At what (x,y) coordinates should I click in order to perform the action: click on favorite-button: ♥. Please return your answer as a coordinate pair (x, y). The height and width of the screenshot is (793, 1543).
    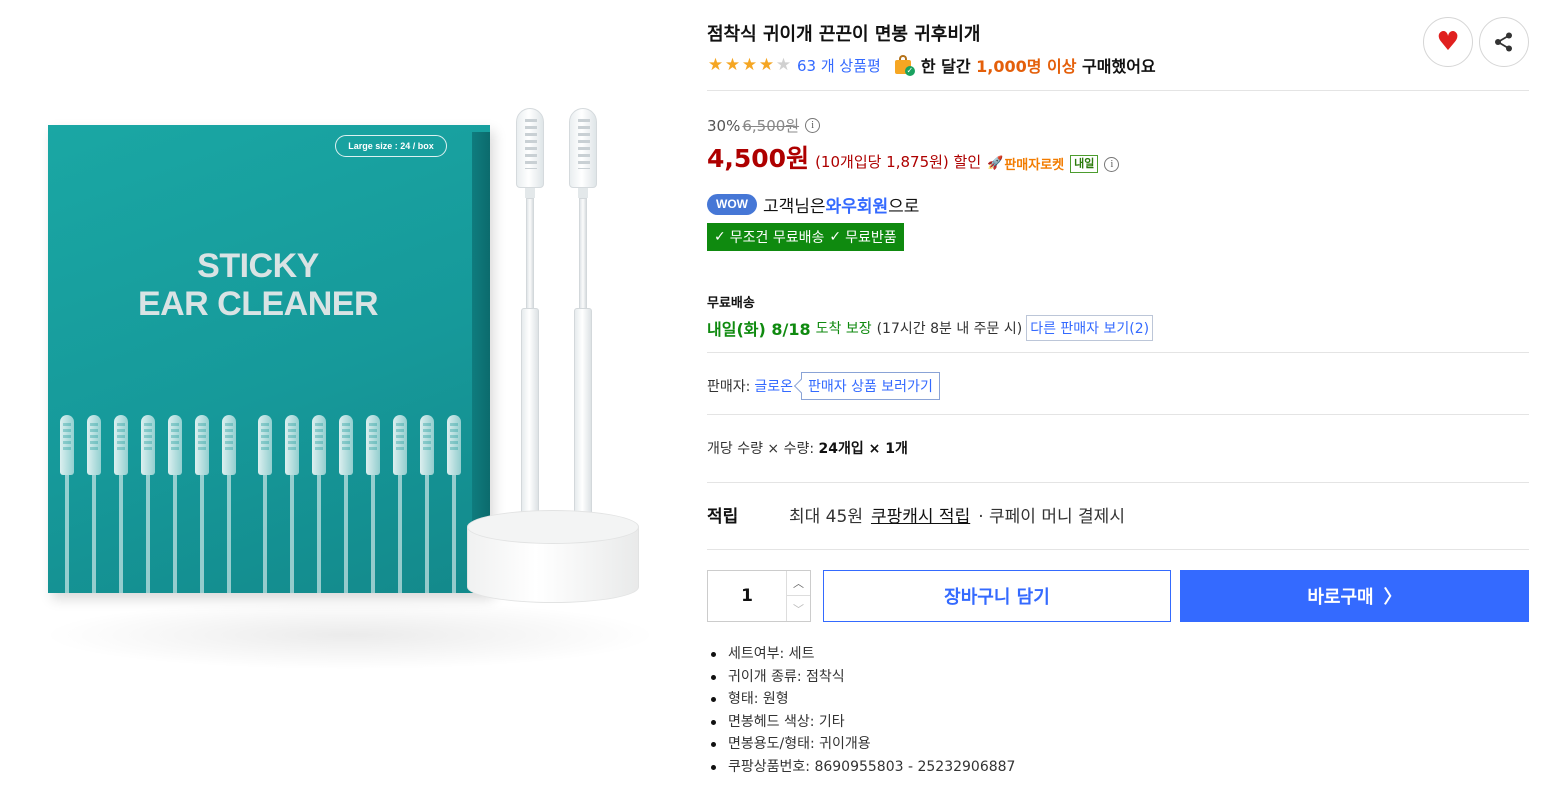
    Looking at the image, I should click on (1448, 42).